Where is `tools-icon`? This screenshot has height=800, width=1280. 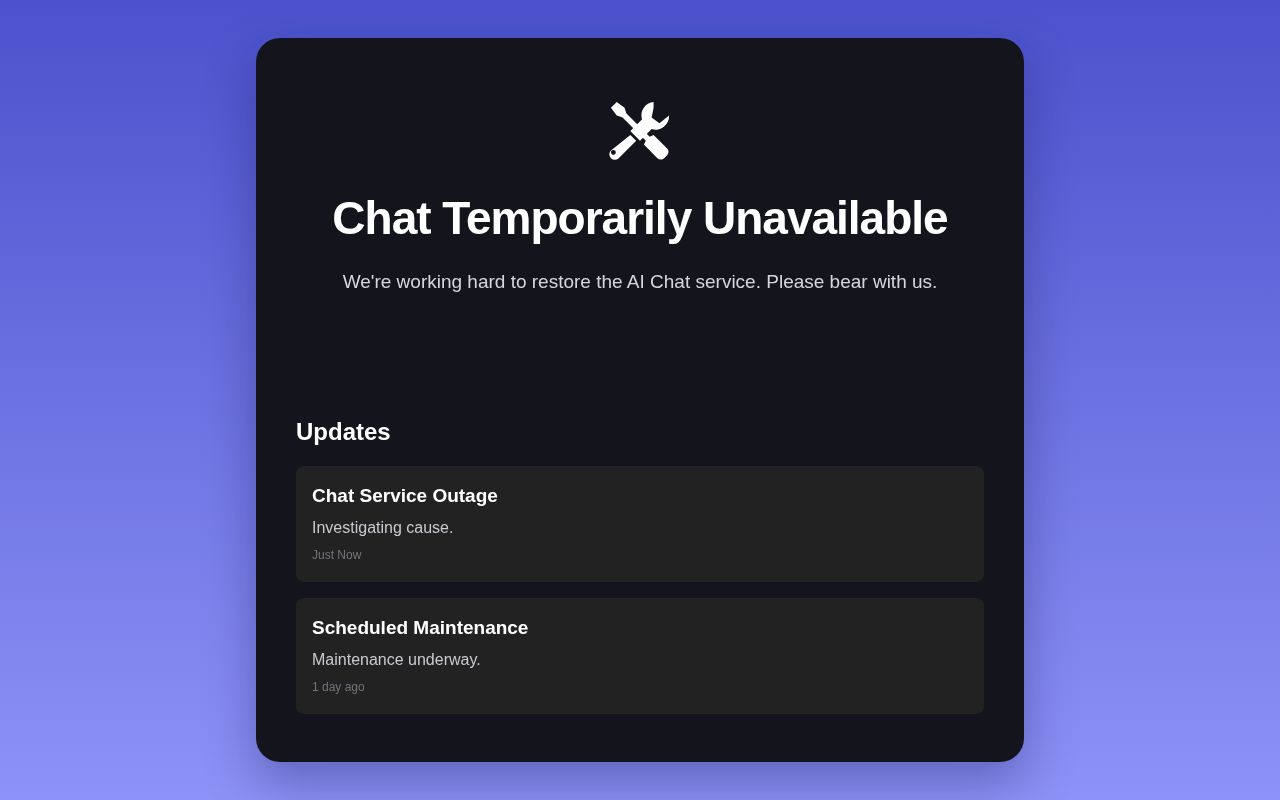 tools-icon is located at coordinates (640, 131).